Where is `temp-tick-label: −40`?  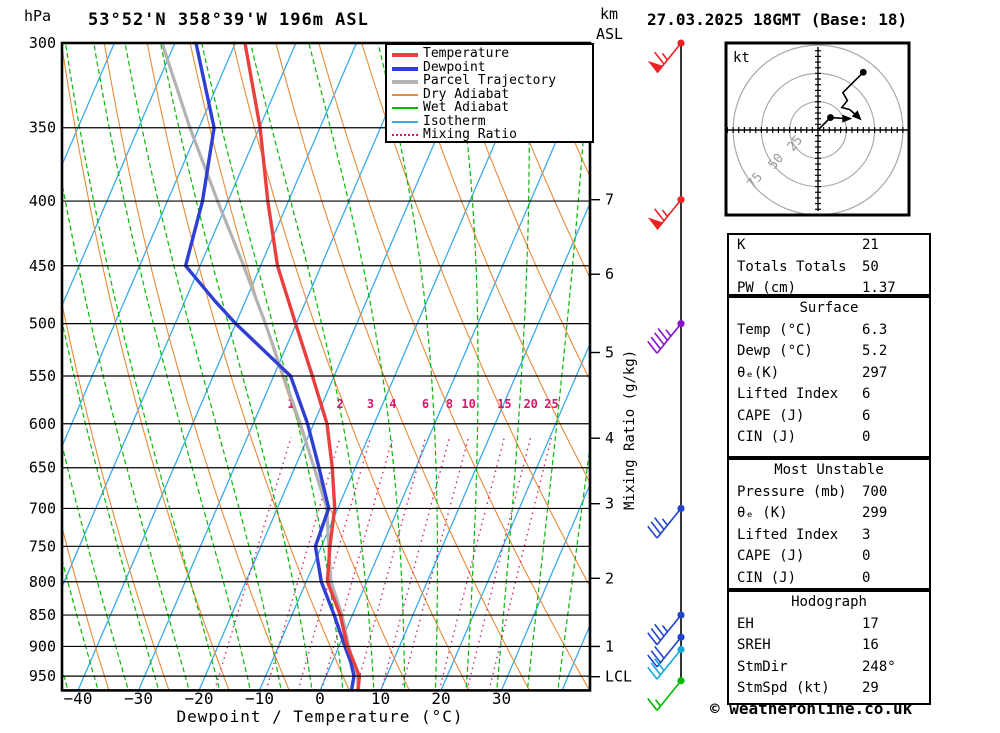
temp-tick-label: −40 is located at coordinates (78, 698).